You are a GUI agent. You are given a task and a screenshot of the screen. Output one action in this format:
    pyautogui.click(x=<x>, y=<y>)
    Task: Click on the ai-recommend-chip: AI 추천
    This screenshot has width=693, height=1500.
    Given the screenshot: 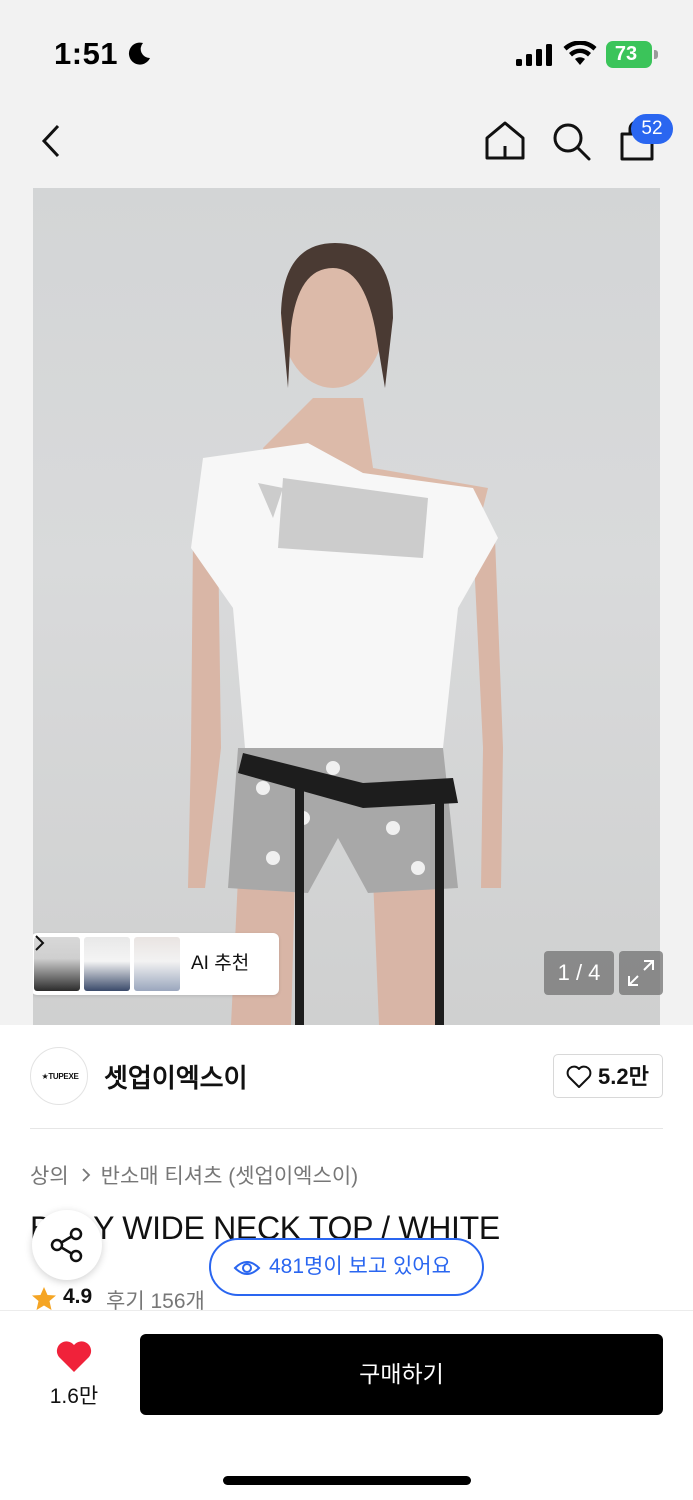 What is the action you would take?
    pyautogui.click(x=156, y=964)
    